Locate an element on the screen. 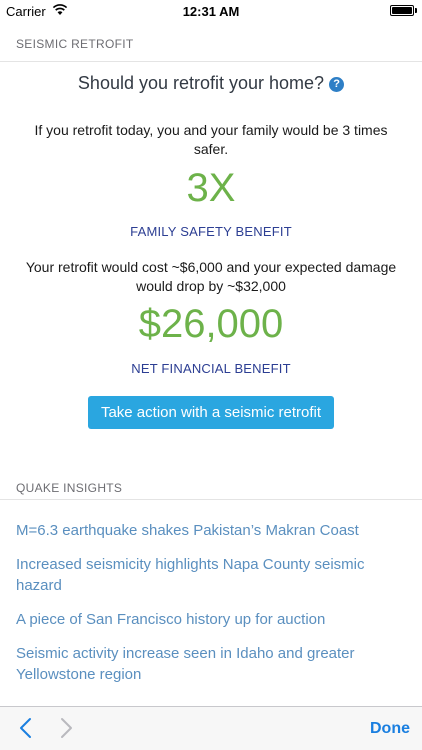 This screenshot has height=750, width=422. retrofit-section-header: SEISMIC RETROFIT is located at coordinates (211, 44).